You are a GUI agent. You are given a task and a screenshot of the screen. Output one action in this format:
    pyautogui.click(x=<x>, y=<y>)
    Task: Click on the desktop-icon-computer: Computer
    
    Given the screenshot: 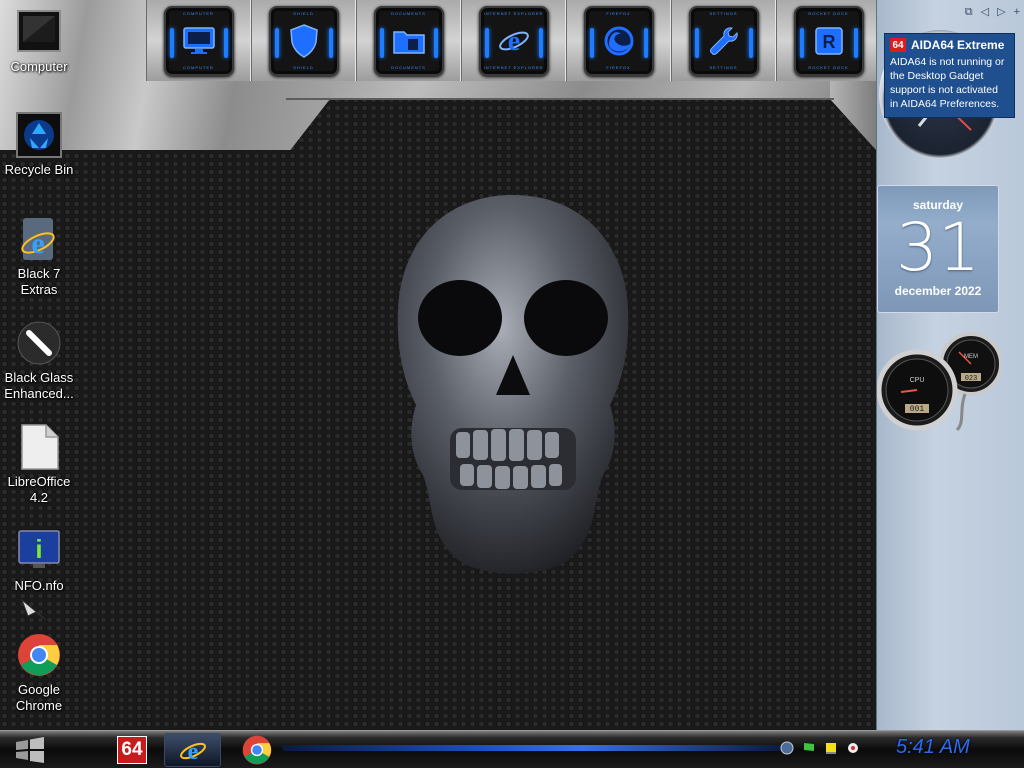 What is the action you would take?
    pyautogui.click(x=39, y=41)
    